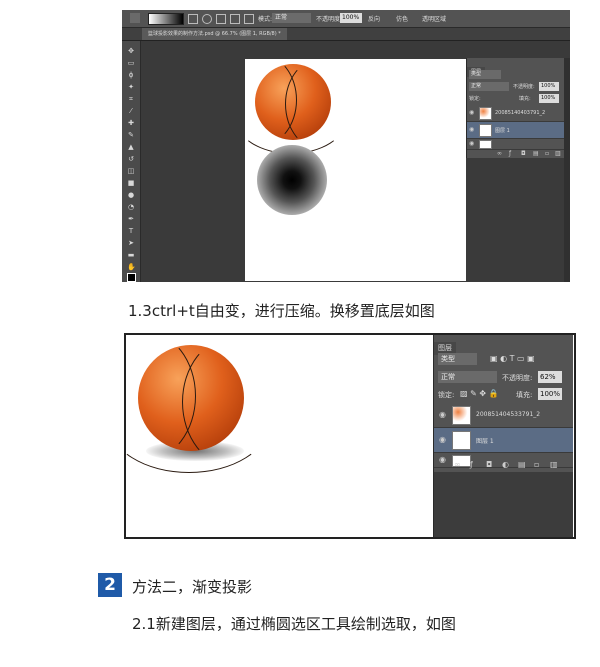 This screenshot has width=600, height=667. What do you see at coordinates (131, 171) in the screenshot?
I see `eraser-tool-icon: ◫` at bounding box center [131, 171].